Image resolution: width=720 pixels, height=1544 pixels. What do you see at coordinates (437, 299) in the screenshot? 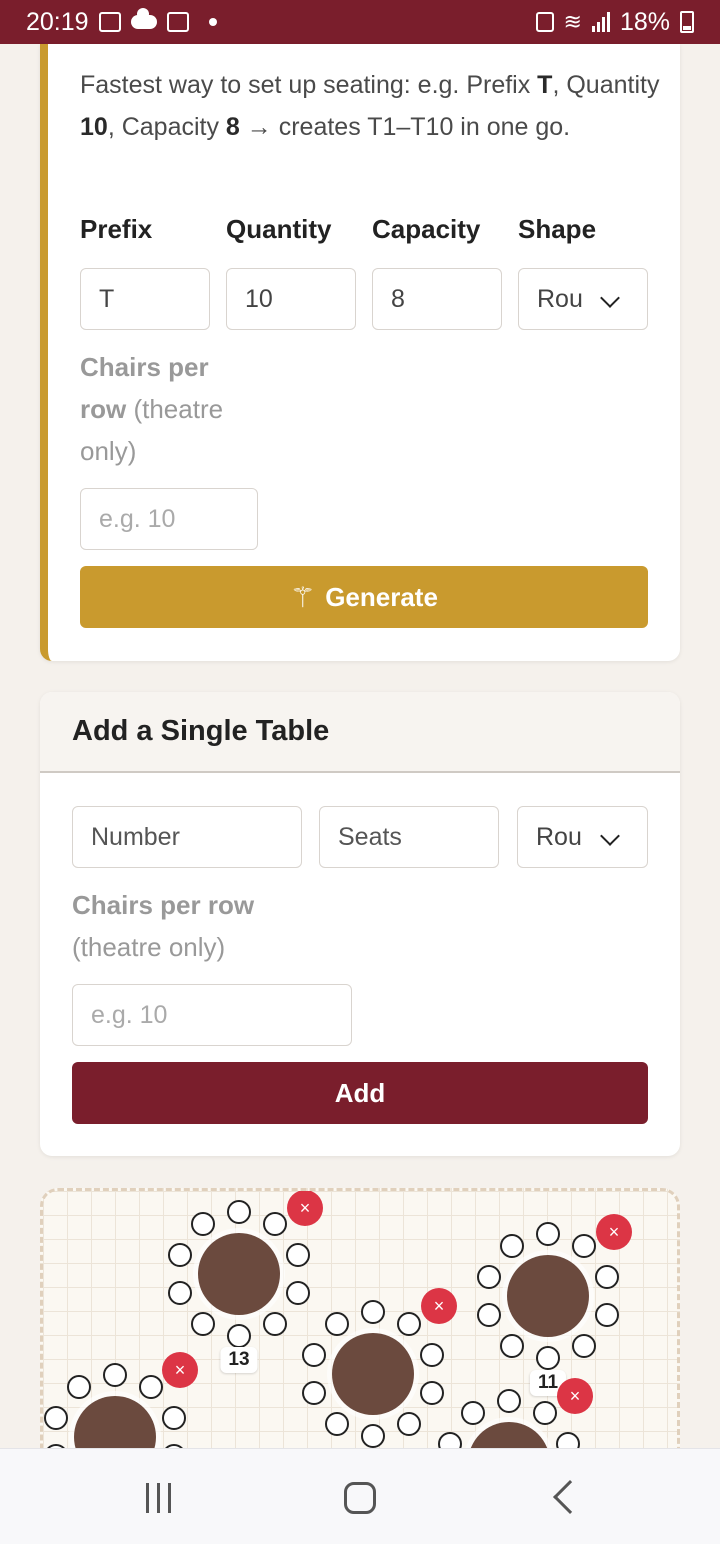
I see `capacity-input: 8` at bounding box center [437, 299].